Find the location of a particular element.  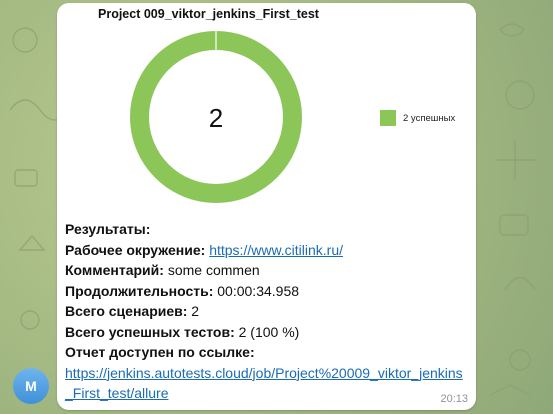

message-timestamp: 20:13 is located at coordinates (454, 399).